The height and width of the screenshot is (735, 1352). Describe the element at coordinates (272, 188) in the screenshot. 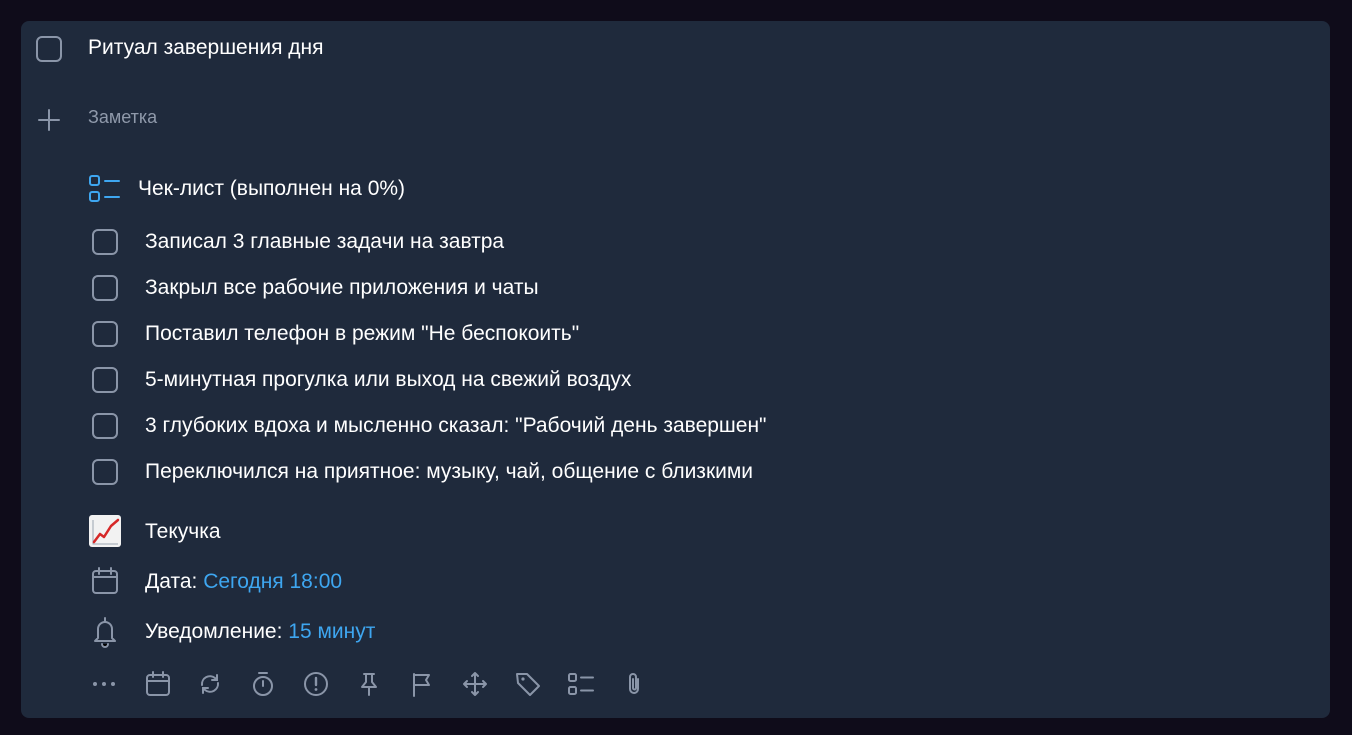

I see `checklist-header: Чек-лист (выполнен на 0%)` at that location.